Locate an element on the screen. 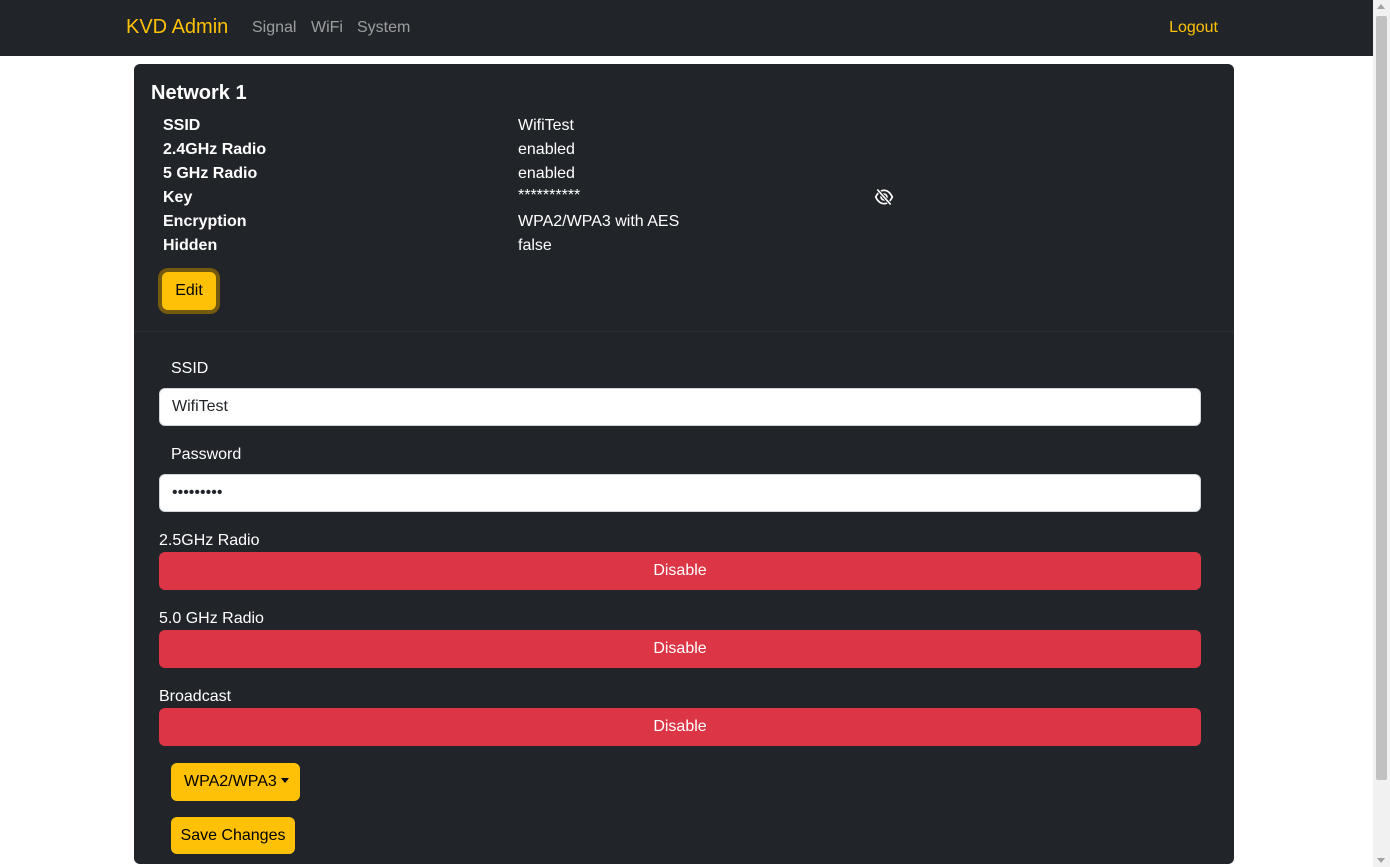 This screenshot has height=867, width=1390. caret-down-icon is located at coordinates (284, 780).